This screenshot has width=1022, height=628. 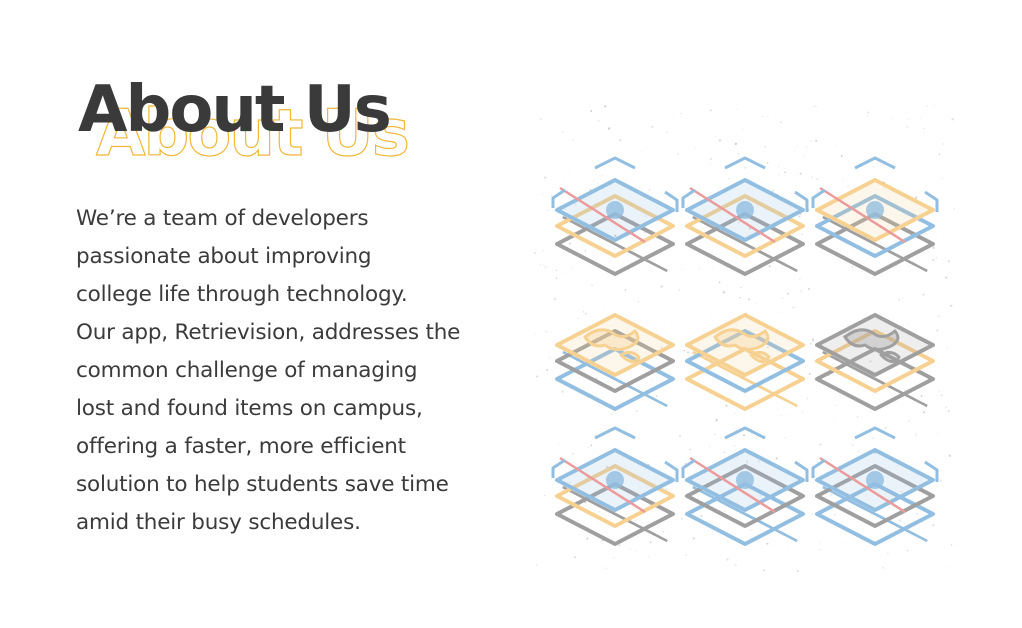 What do you see at coordinates (262, 484) in the screenshot?
I see `paragraph-line: solution to help students save time` at bounding box center [262, 484].